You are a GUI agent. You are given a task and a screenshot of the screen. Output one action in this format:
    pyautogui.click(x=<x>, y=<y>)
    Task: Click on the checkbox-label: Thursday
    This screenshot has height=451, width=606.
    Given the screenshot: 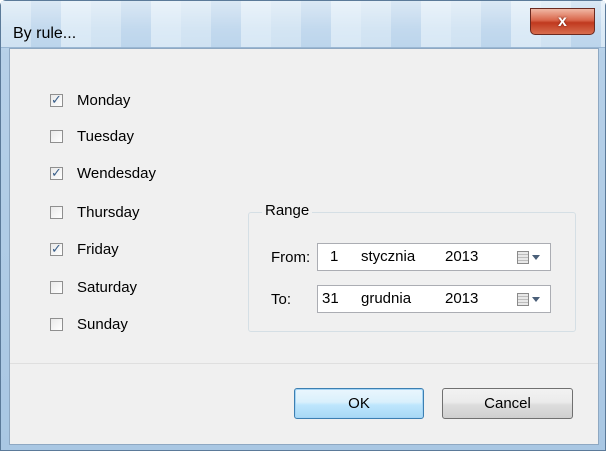 What is the action you would take?
    pyautogui.click(x=108, y=212)
    